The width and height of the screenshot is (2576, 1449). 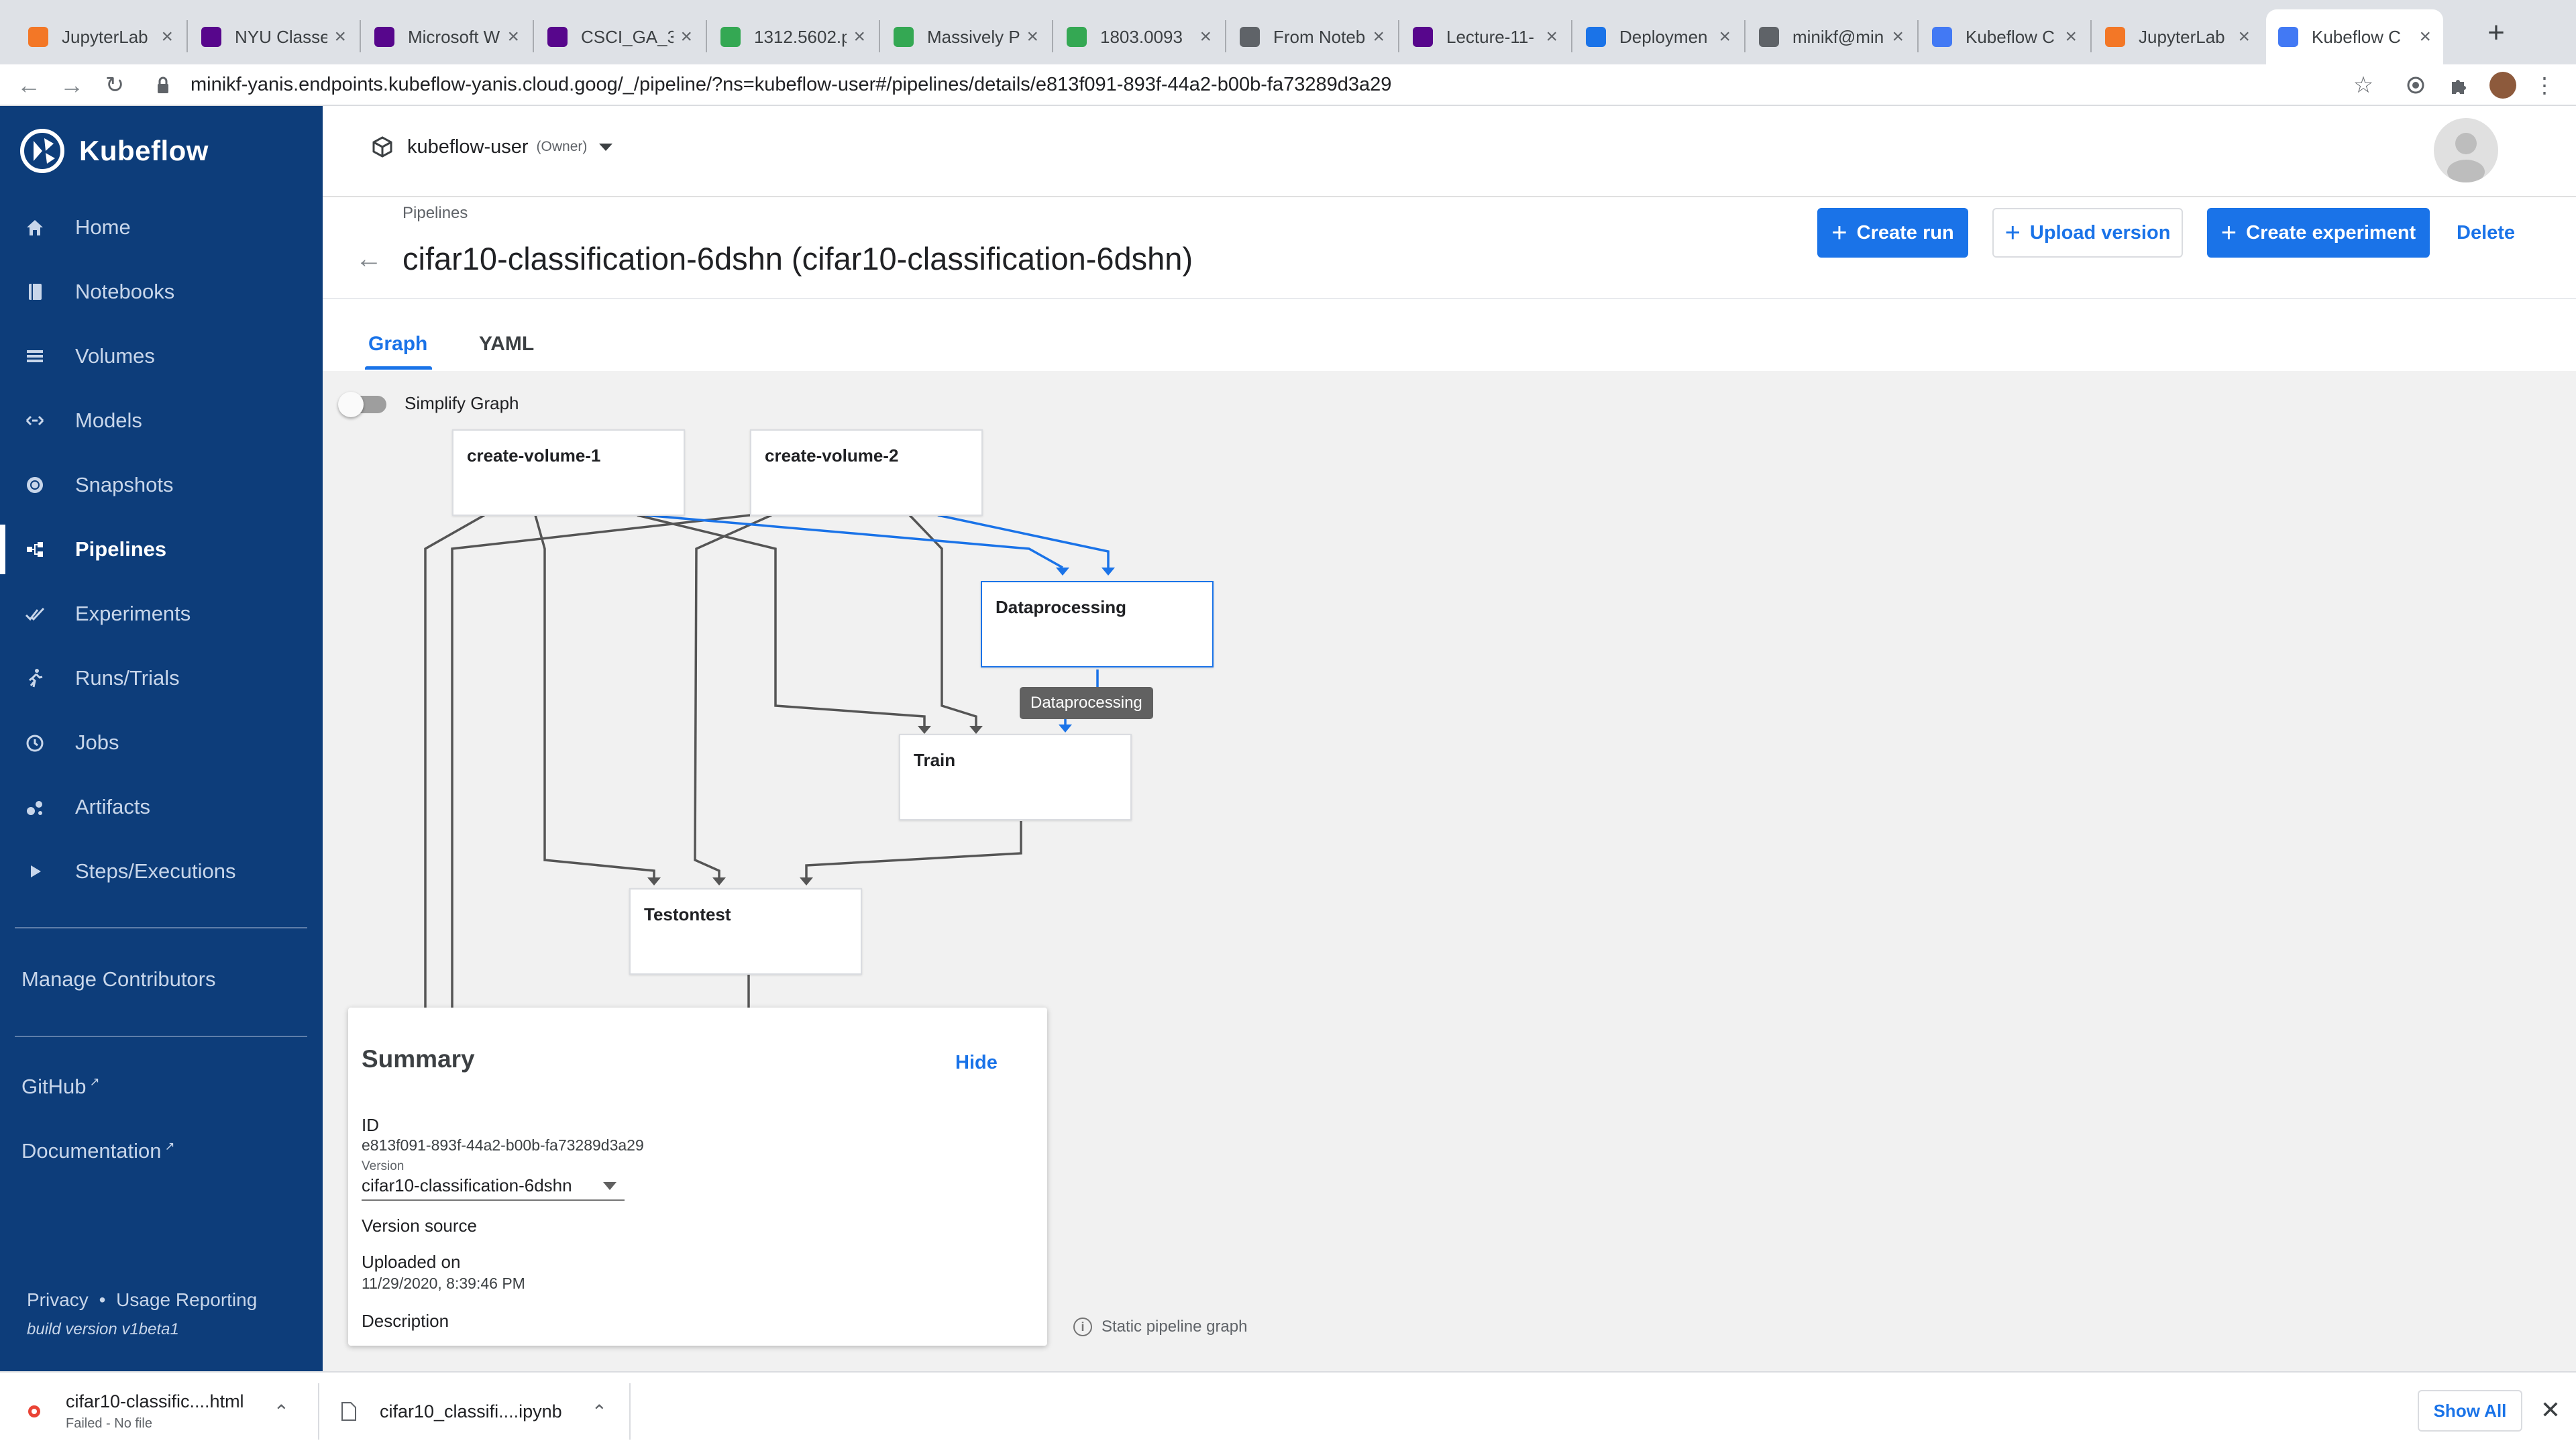 What do you see at coordinates (161, 420) in the screenshot?
I see `sidebar-item-models: Models` at bounding box center [161, 420].